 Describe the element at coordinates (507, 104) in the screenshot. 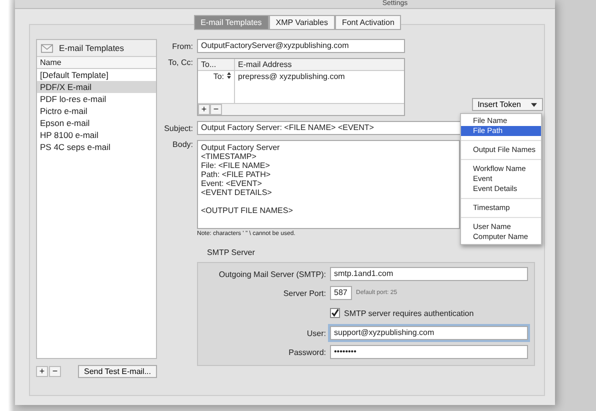

I see `insert-token-button: Insert Token` at that location.